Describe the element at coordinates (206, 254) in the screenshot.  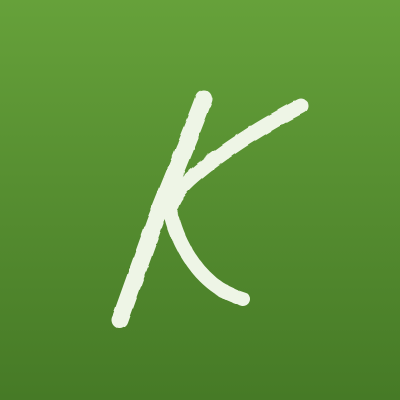
I see `k-lower-leg-stroke` at that location.